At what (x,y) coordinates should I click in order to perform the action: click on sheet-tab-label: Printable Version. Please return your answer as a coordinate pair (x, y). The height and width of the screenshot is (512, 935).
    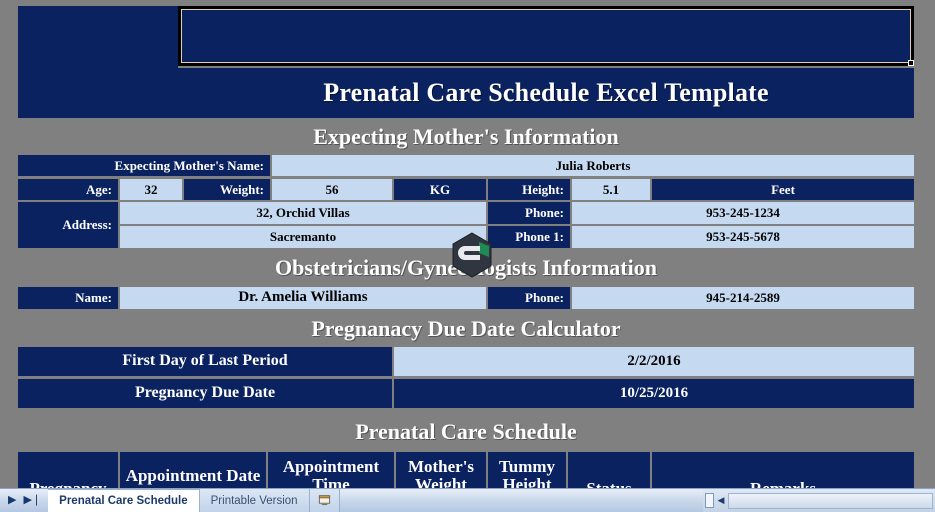
    Looking at the image, I should click on (254, 500).